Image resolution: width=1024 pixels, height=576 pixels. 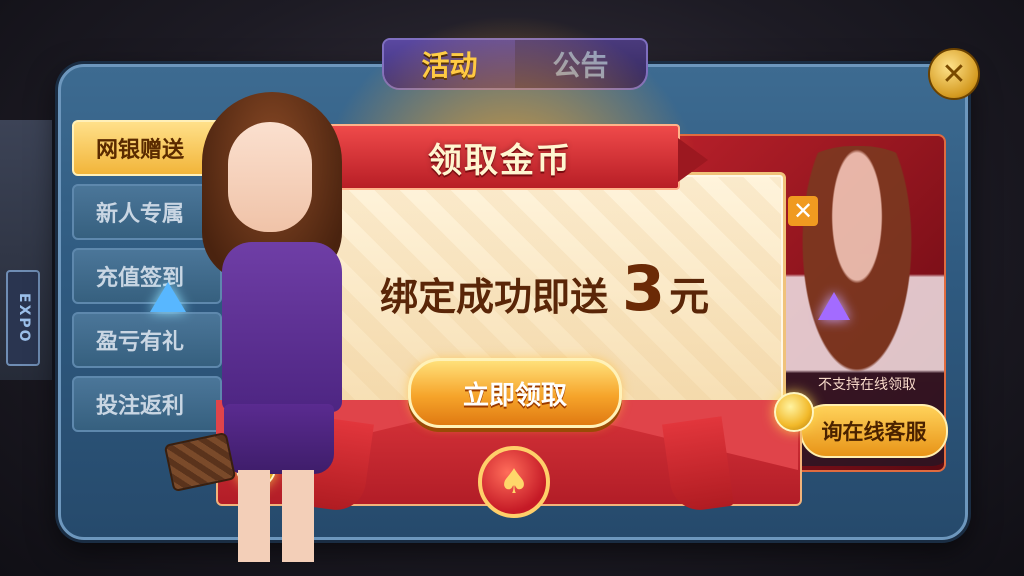 I want to click on character-purse, so click(x=200, y=462).